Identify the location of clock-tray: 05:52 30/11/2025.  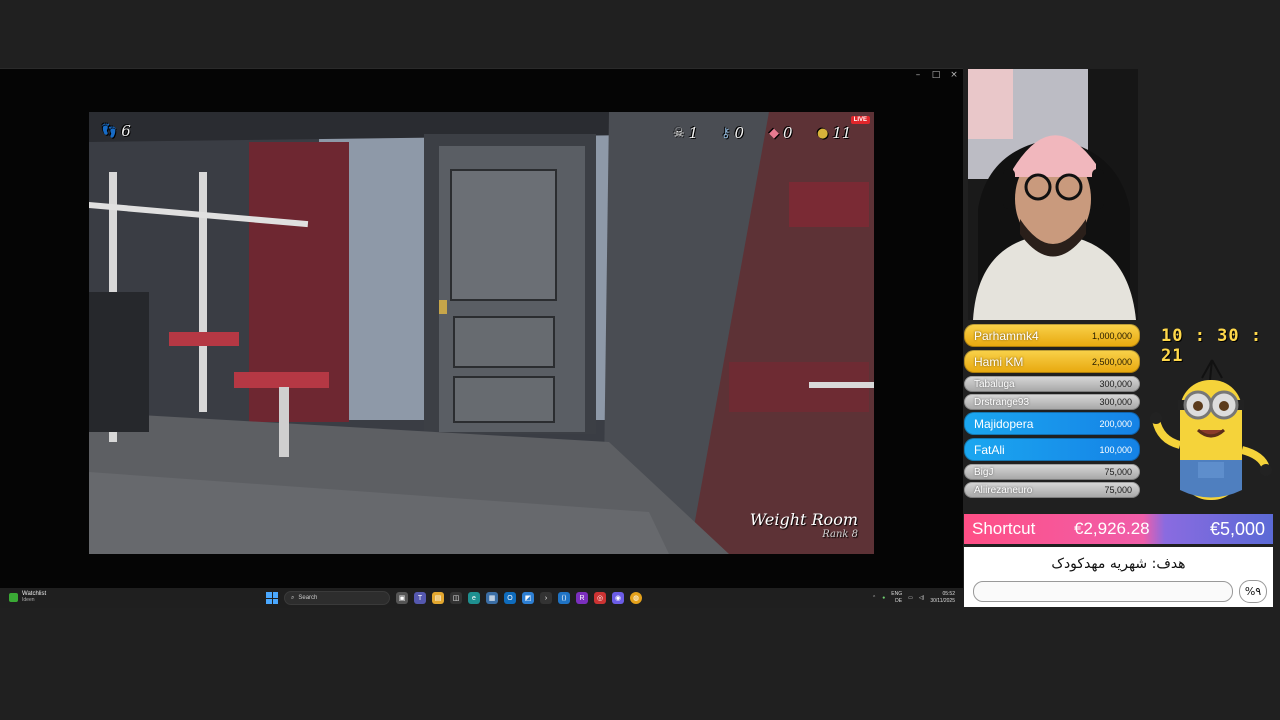
(942, 598).